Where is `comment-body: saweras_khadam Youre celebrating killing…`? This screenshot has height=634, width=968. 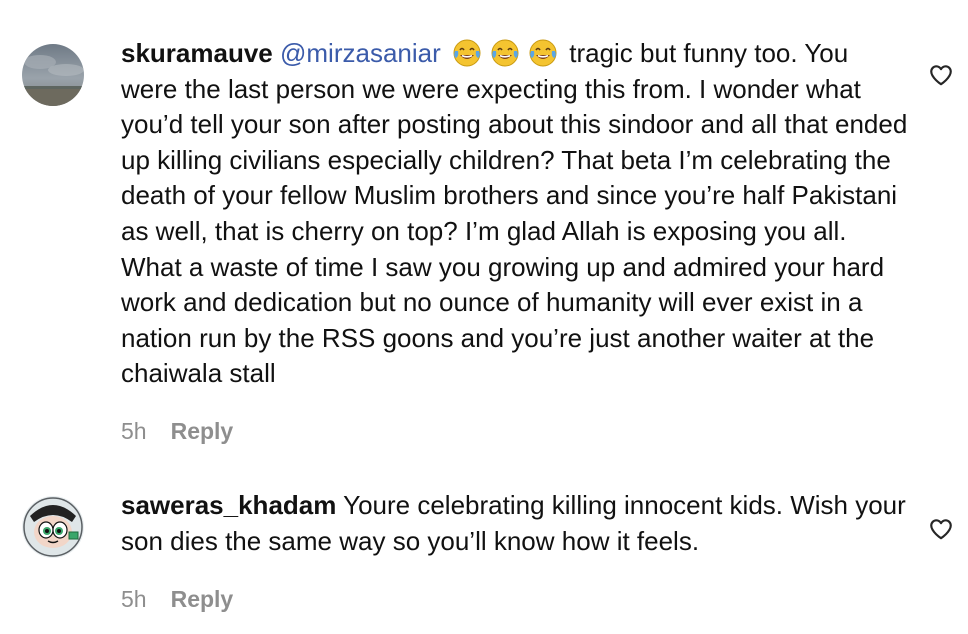
comment-body: saweras_khadam Youre celebrating killing… is located at coordinates (516, 523).